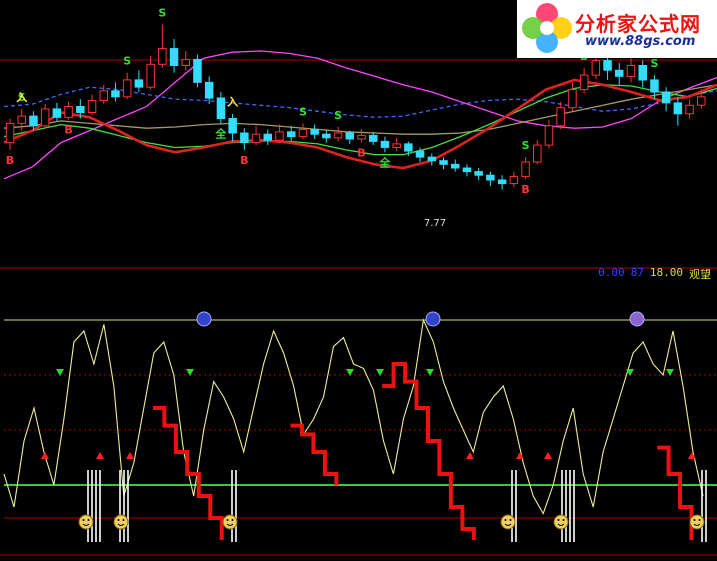  What do you see at coordinates (637, 272) in the screenshot?
I see `legend-value-2: 87` at bounding box center [637, 272].